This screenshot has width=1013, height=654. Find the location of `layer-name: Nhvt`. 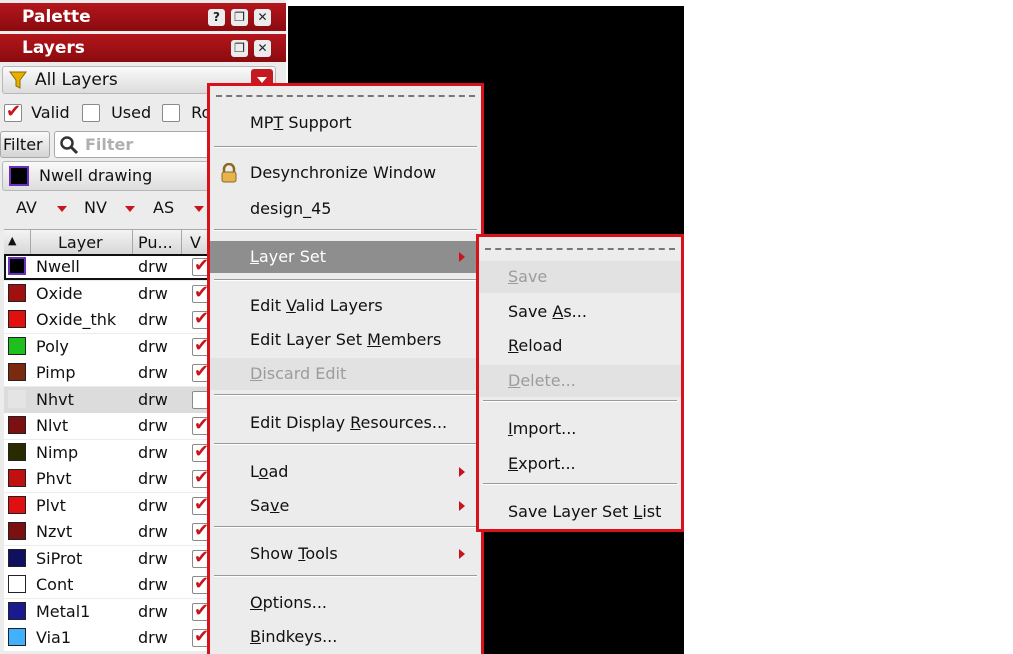

layer-name: Nhvt is located at coordinates (55, 399).